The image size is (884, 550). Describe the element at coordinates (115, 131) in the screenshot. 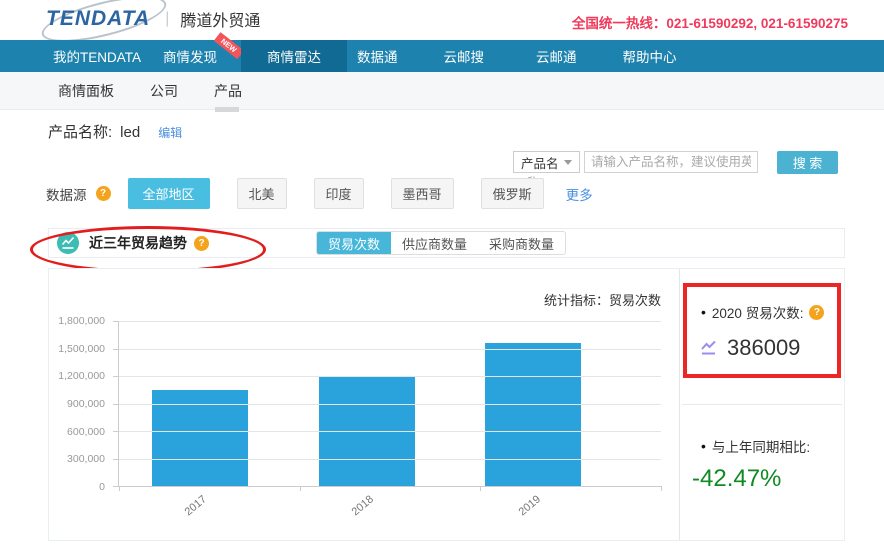

I see `product-name-row: 产品名称: led 编辑` at that location.